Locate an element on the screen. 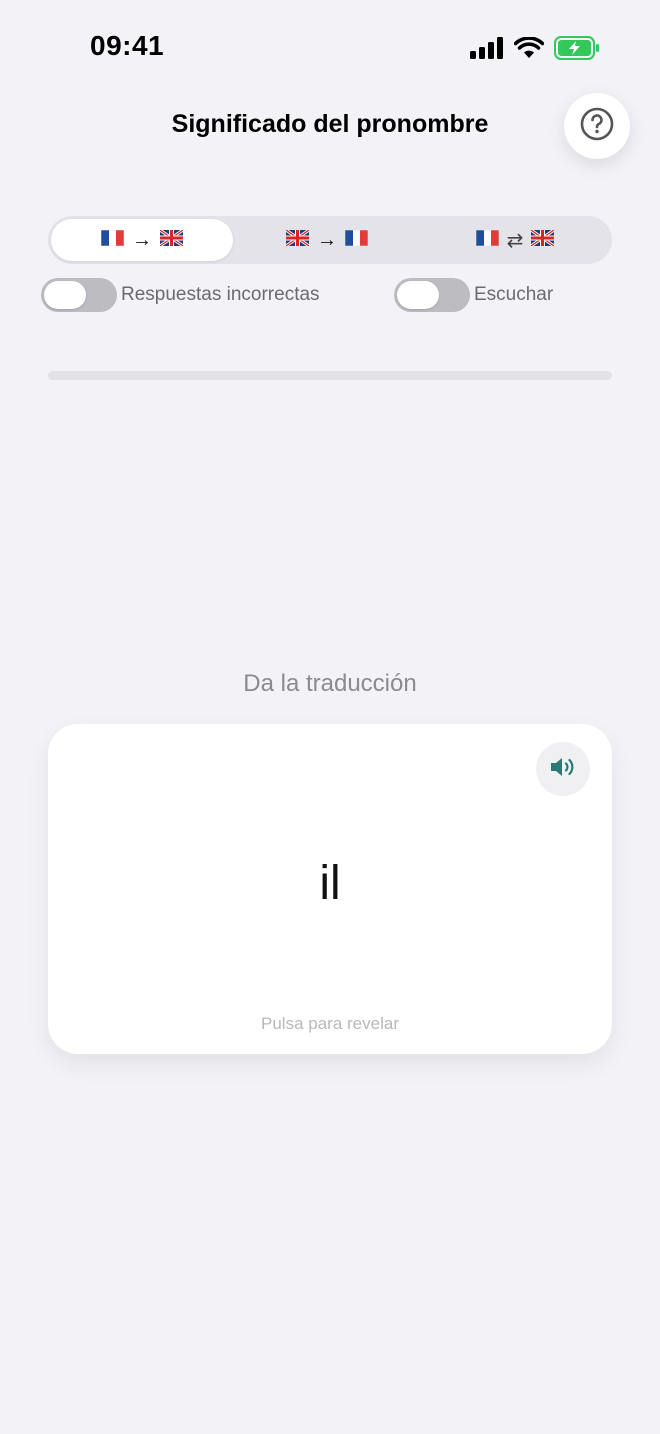  wrong-answers-toggle is located at coordinates (79, 295).